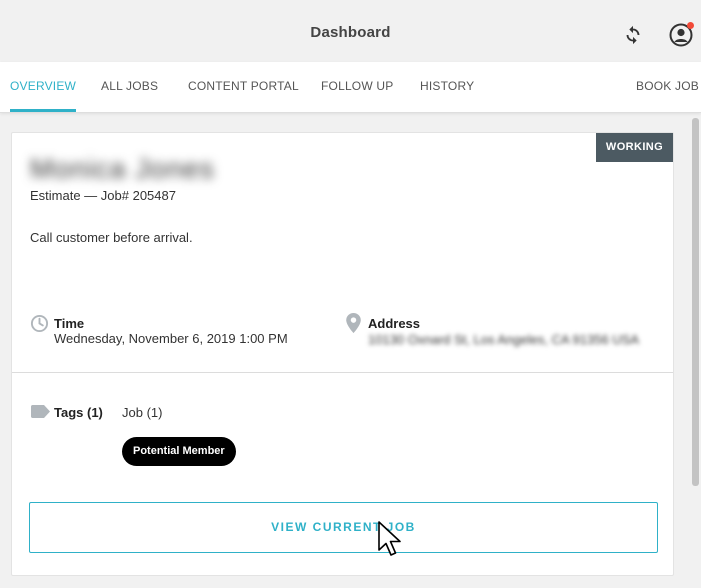 Image resolution: width=701 pixels, height=588 pixels. I want to click on job-note: Call customer before arrival., so click(111, 237).